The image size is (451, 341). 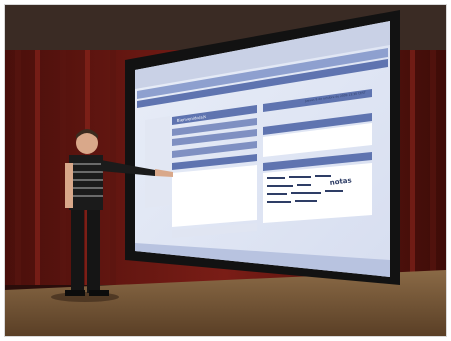 What do you see at coordinates (214, 196) in the screenshot?
I see `panel-list-area` at bounding box center [214, 196].